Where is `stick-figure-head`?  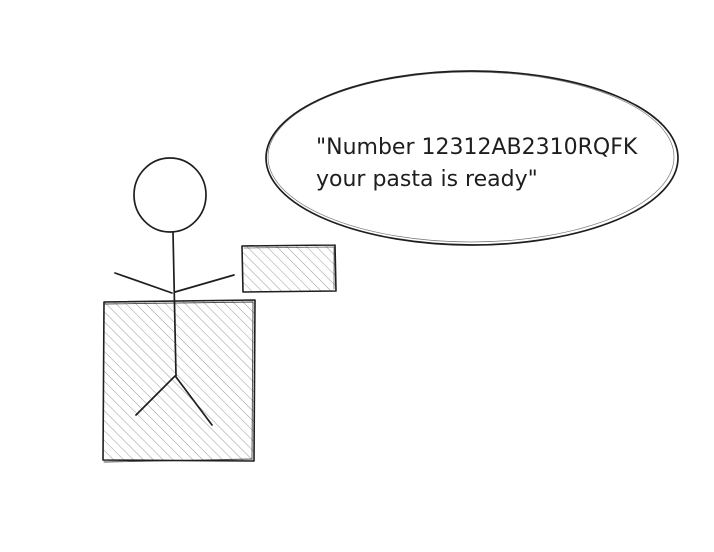 stick-figure-head is located at coordinates (170, 195).